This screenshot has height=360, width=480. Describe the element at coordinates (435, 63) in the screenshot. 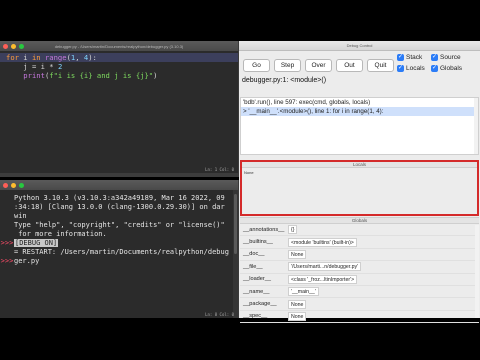

I see `view-options: ✓ Stack ✓ Source ✓ Locals ✓ Globals` at that location.